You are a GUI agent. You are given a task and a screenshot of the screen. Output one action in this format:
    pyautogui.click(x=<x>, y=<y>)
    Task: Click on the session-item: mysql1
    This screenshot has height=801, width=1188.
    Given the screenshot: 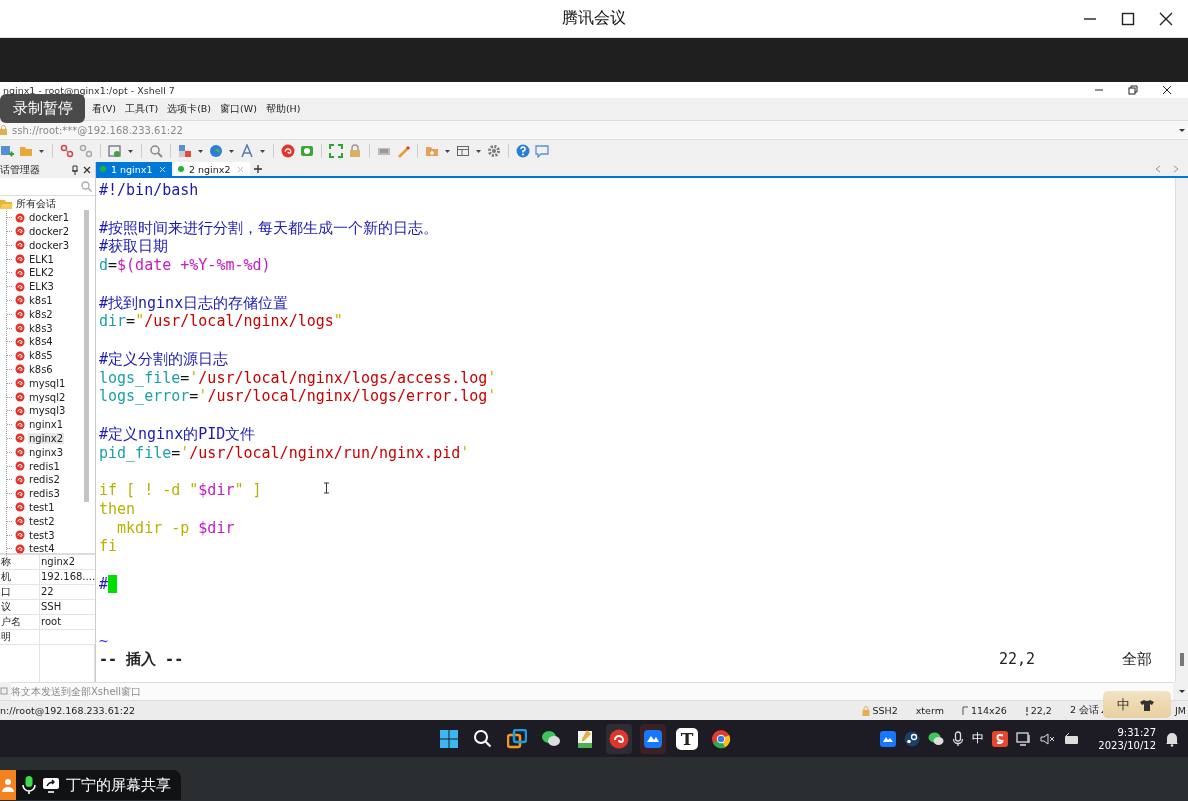 What is the action you would take?
    pyautogui.click(x=51, y=383)
    